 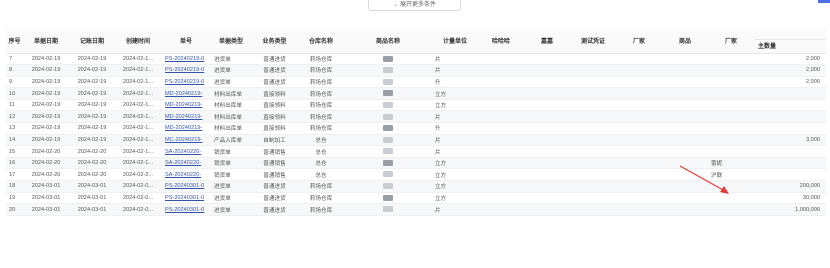 I want to click on table-cell: 自制加工, so click(x=274, y=140).